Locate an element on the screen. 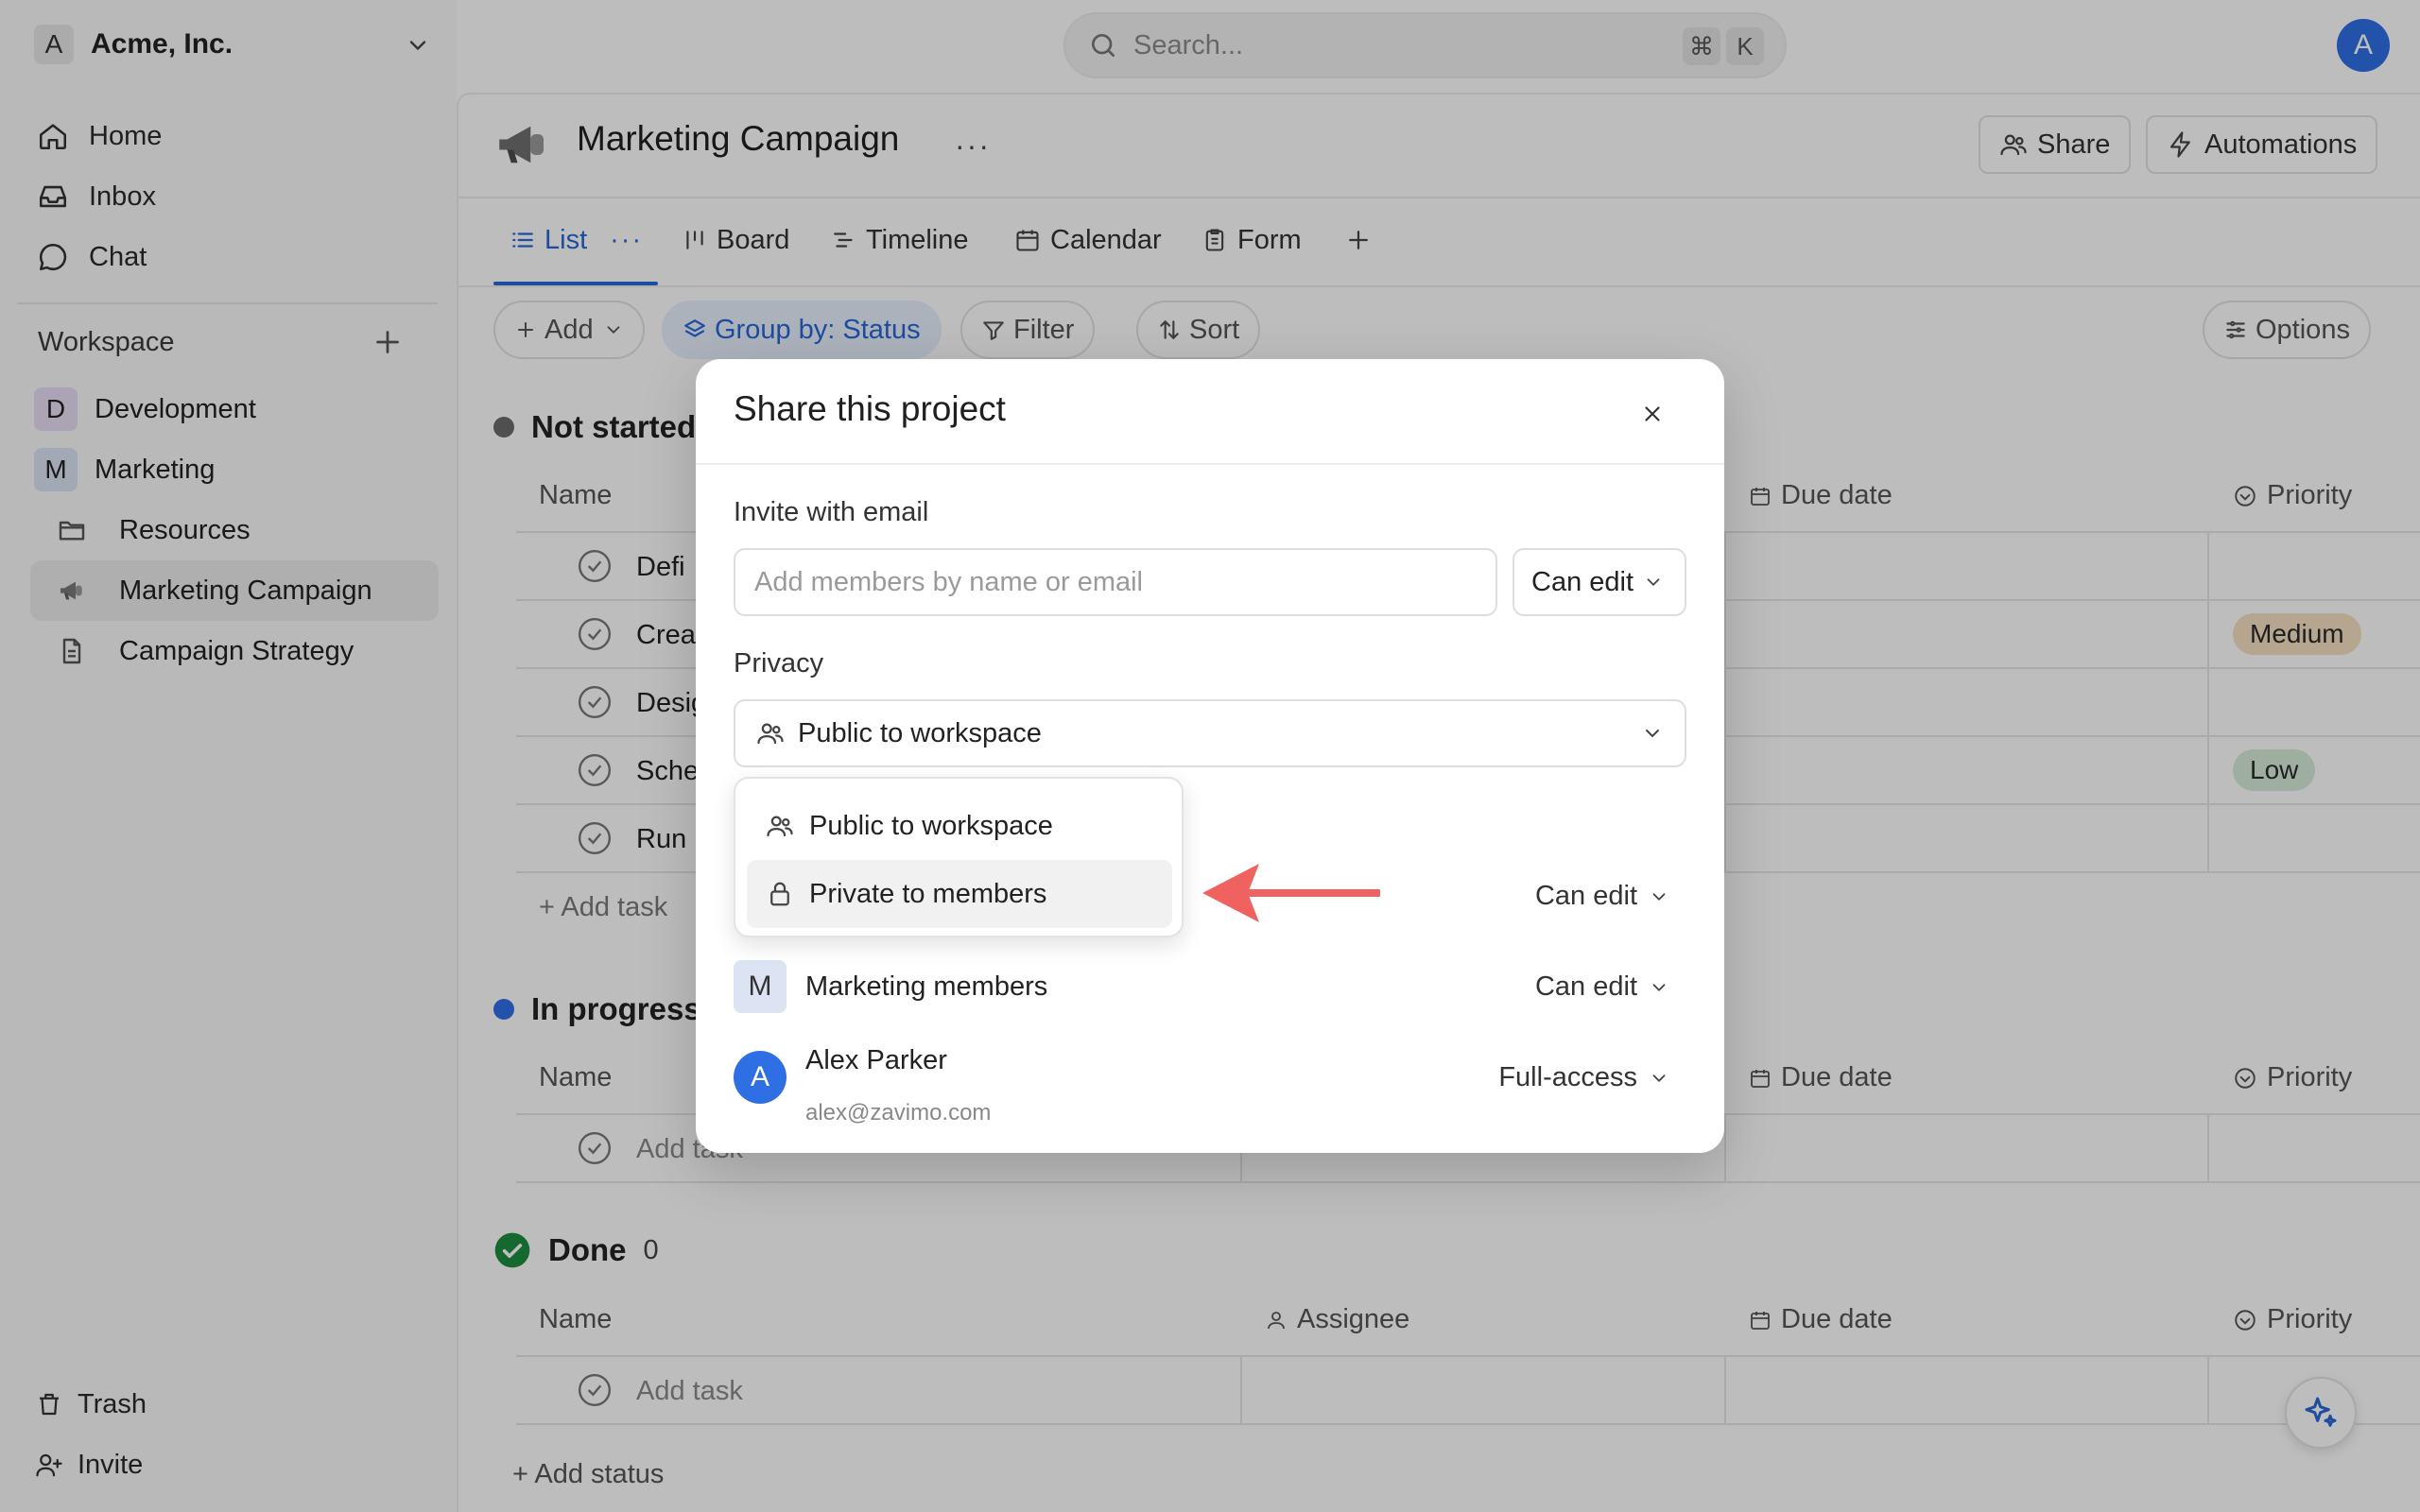  invite-email-input: Add members by name or email is located at coordinates (1115, 582).